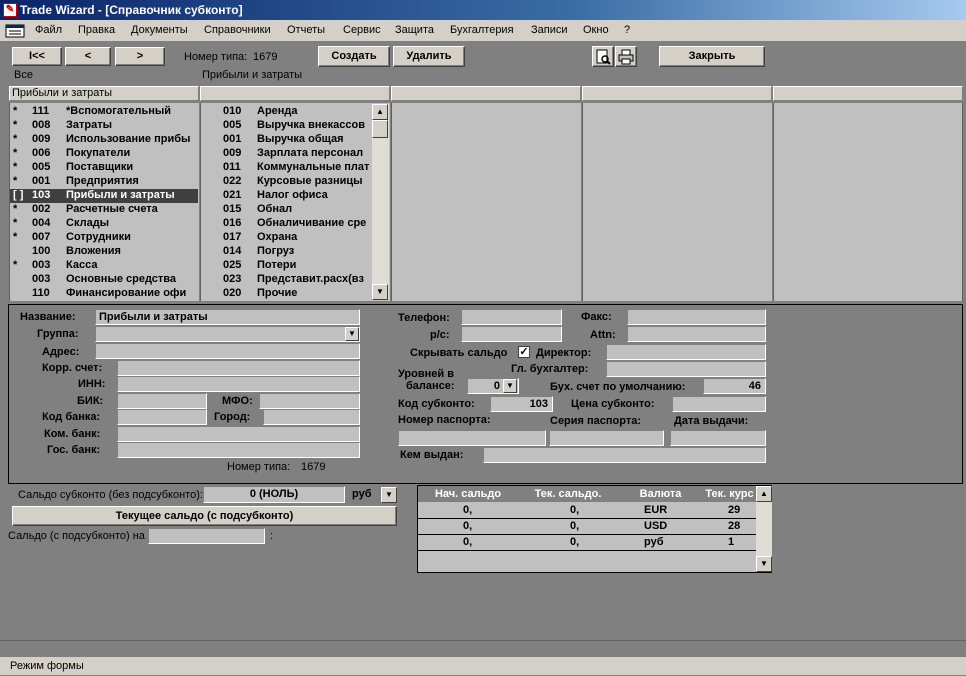 The width and height of the screenshot is (966, 676). I want to click on breadcrumb-all: Все, so click(23, 75).